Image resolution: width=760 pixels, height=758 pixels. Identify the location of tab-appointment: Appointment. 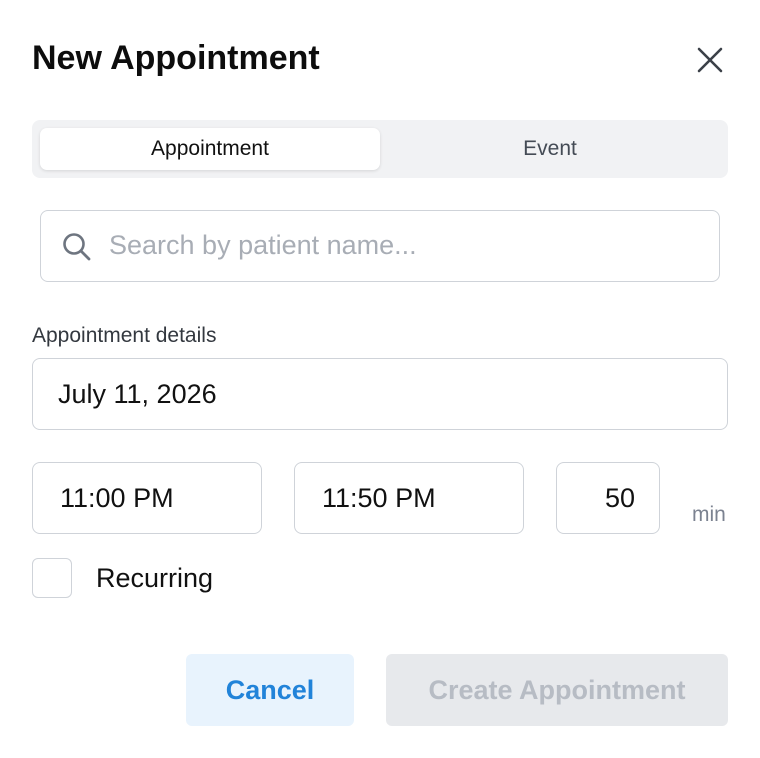
(210, 149).